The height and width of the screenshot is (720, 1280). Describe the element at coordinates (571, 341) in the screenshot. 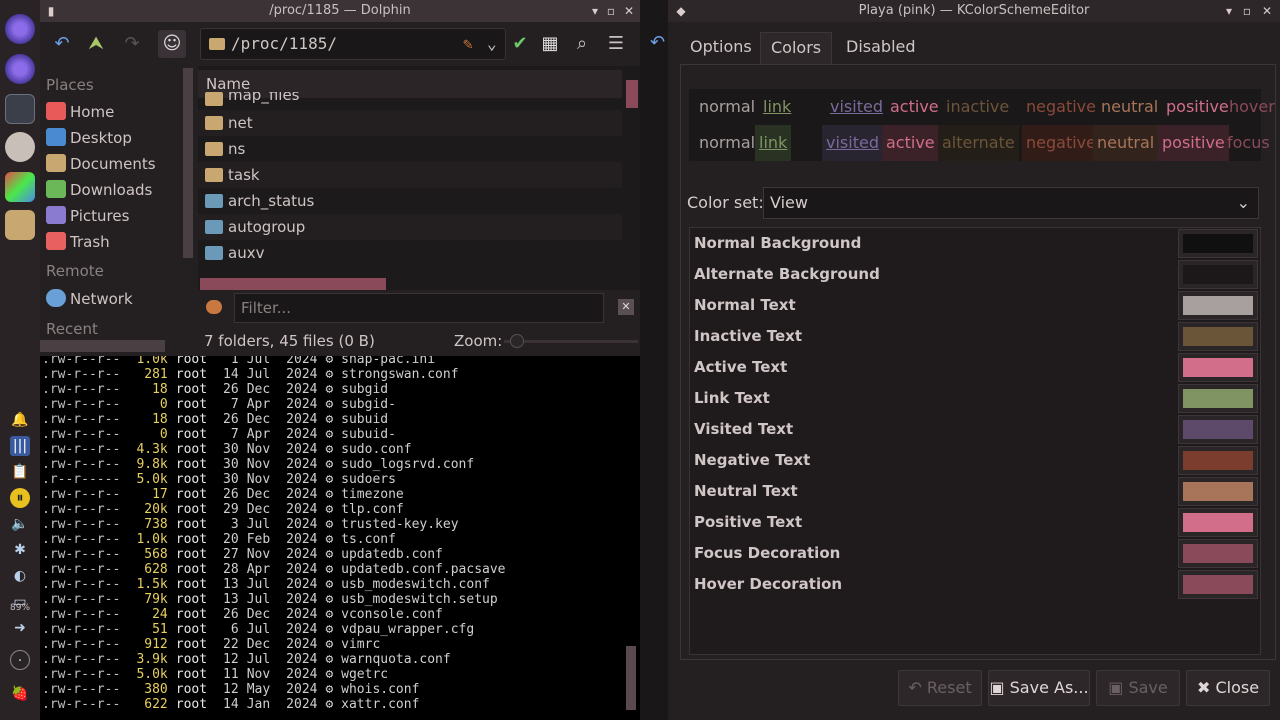

I see `zoom-slider` at that location.